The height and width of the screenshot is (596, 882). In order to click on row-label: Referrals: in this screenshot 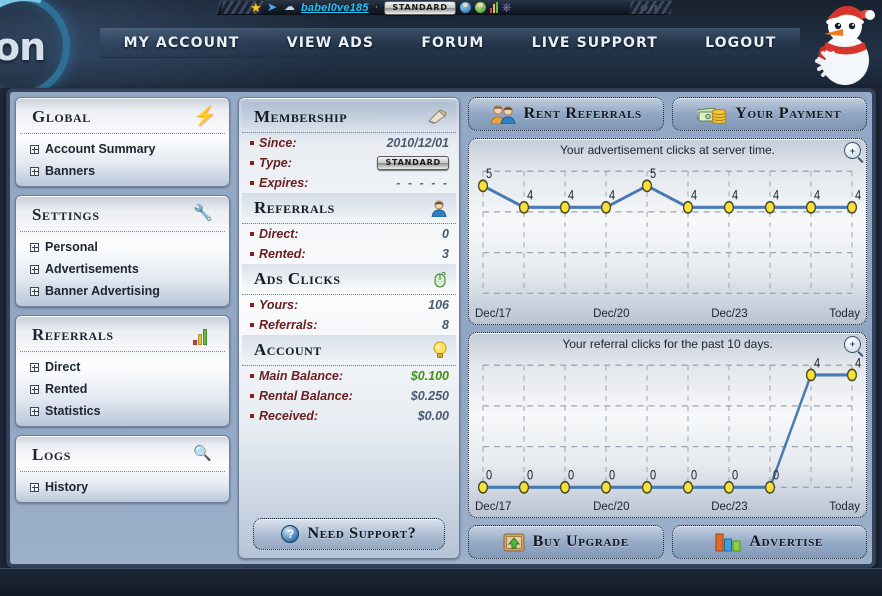, I will do `click(283, 325)`.